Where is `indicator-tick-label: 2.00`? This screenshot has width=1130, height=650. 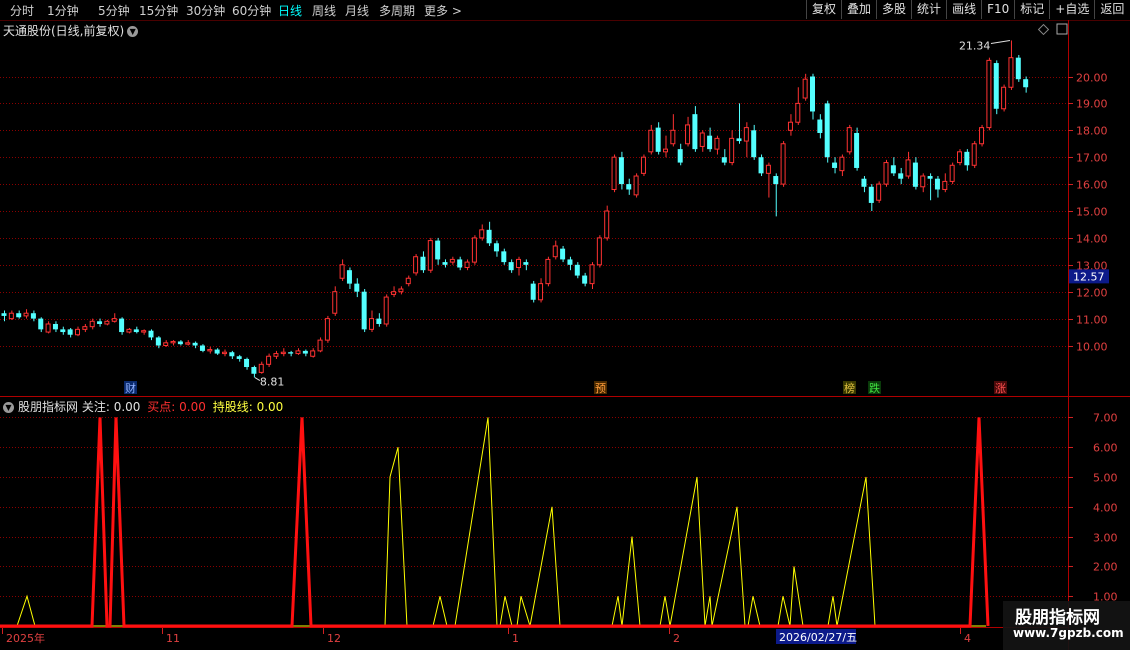
indicator-tick-label: 2.00 is located at coordinates (1105, 567).